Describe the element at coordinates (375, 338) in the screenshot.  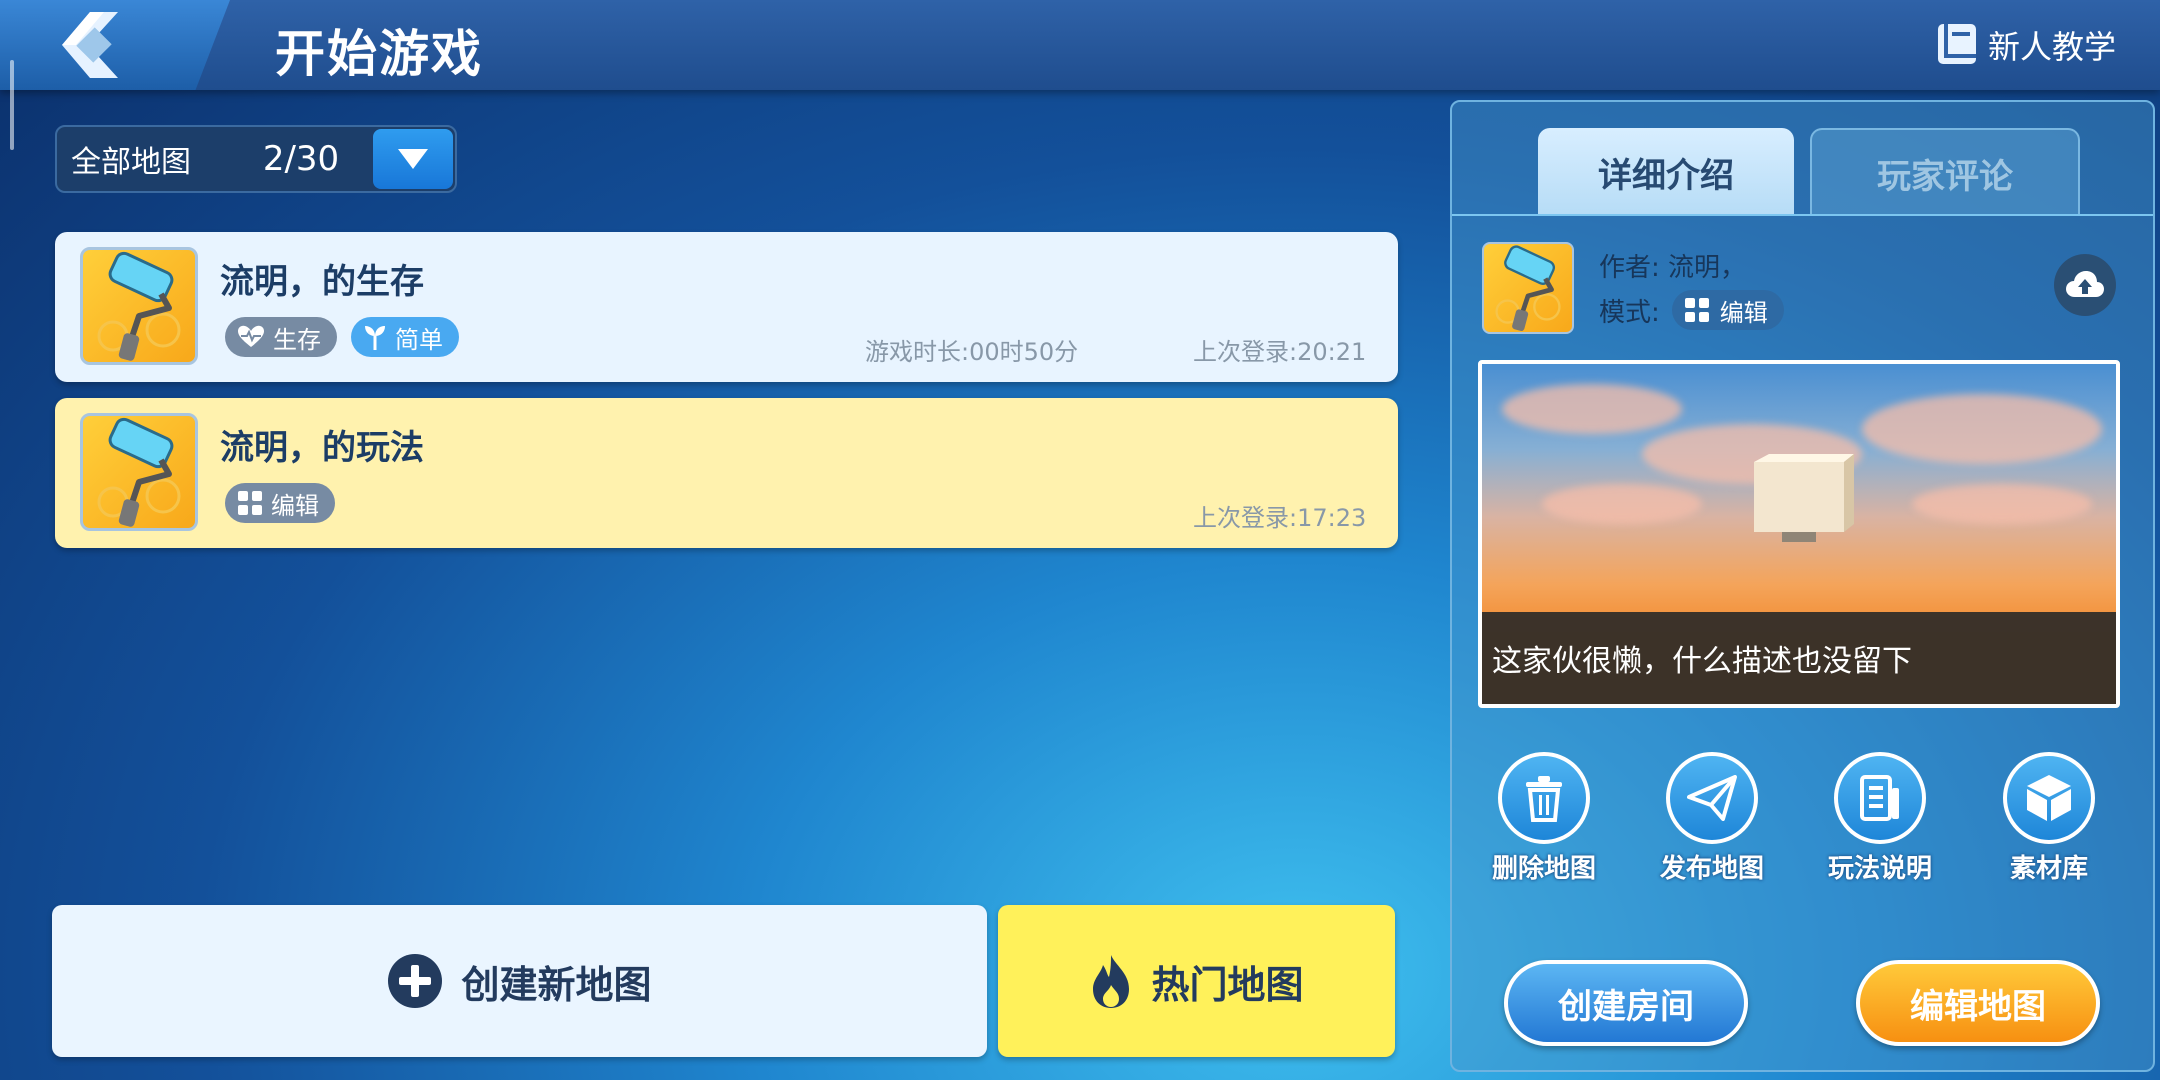
I see `sprout-icon` at that location.